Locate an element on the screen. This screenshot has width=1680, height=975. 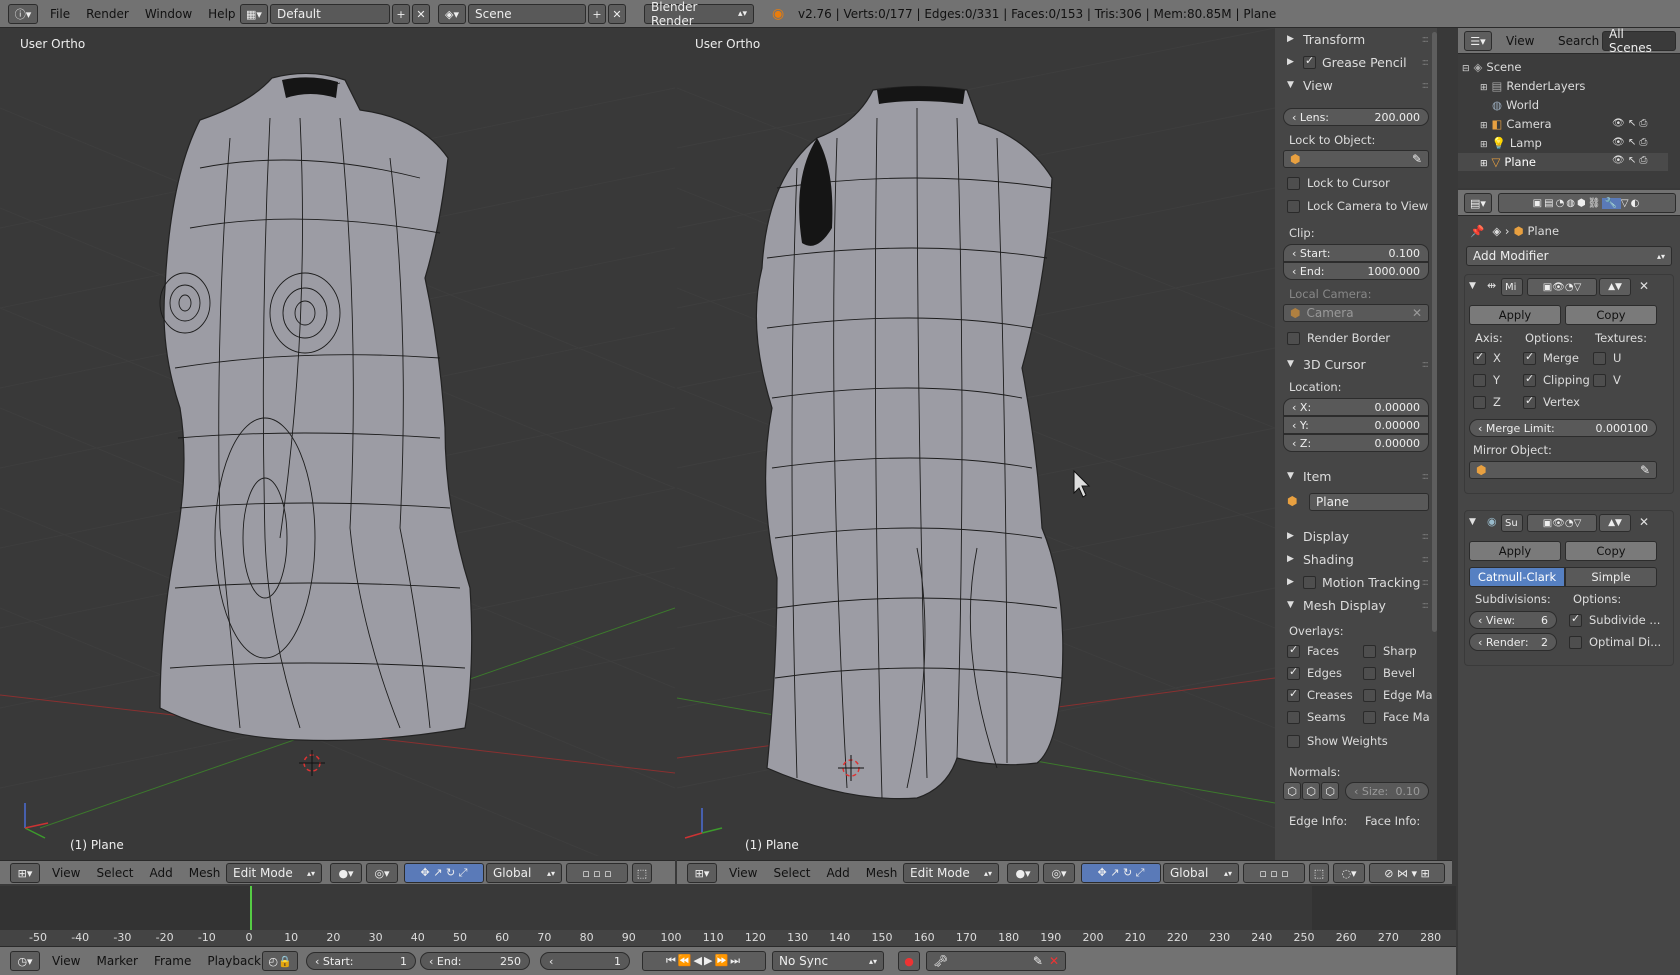
normals-vertex-button: ⬡ is located at coordinates (1292, 791).